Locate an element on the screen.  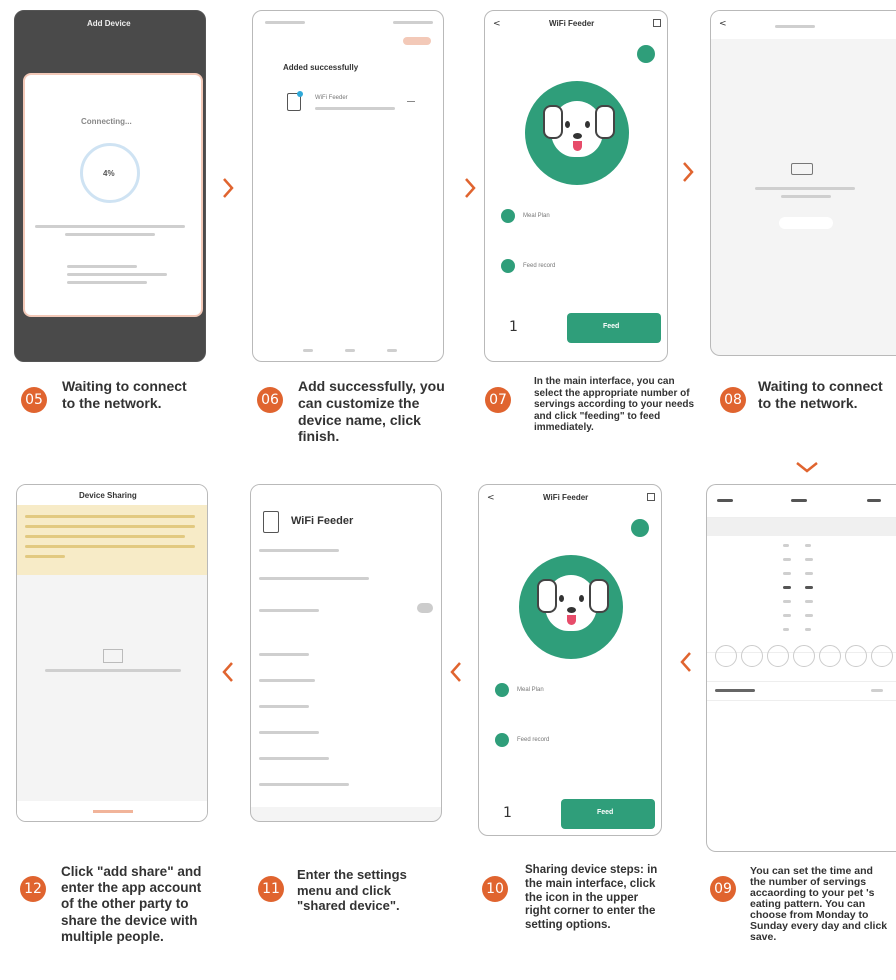
step-number-07: 07 is located at coordinates (498, 400).